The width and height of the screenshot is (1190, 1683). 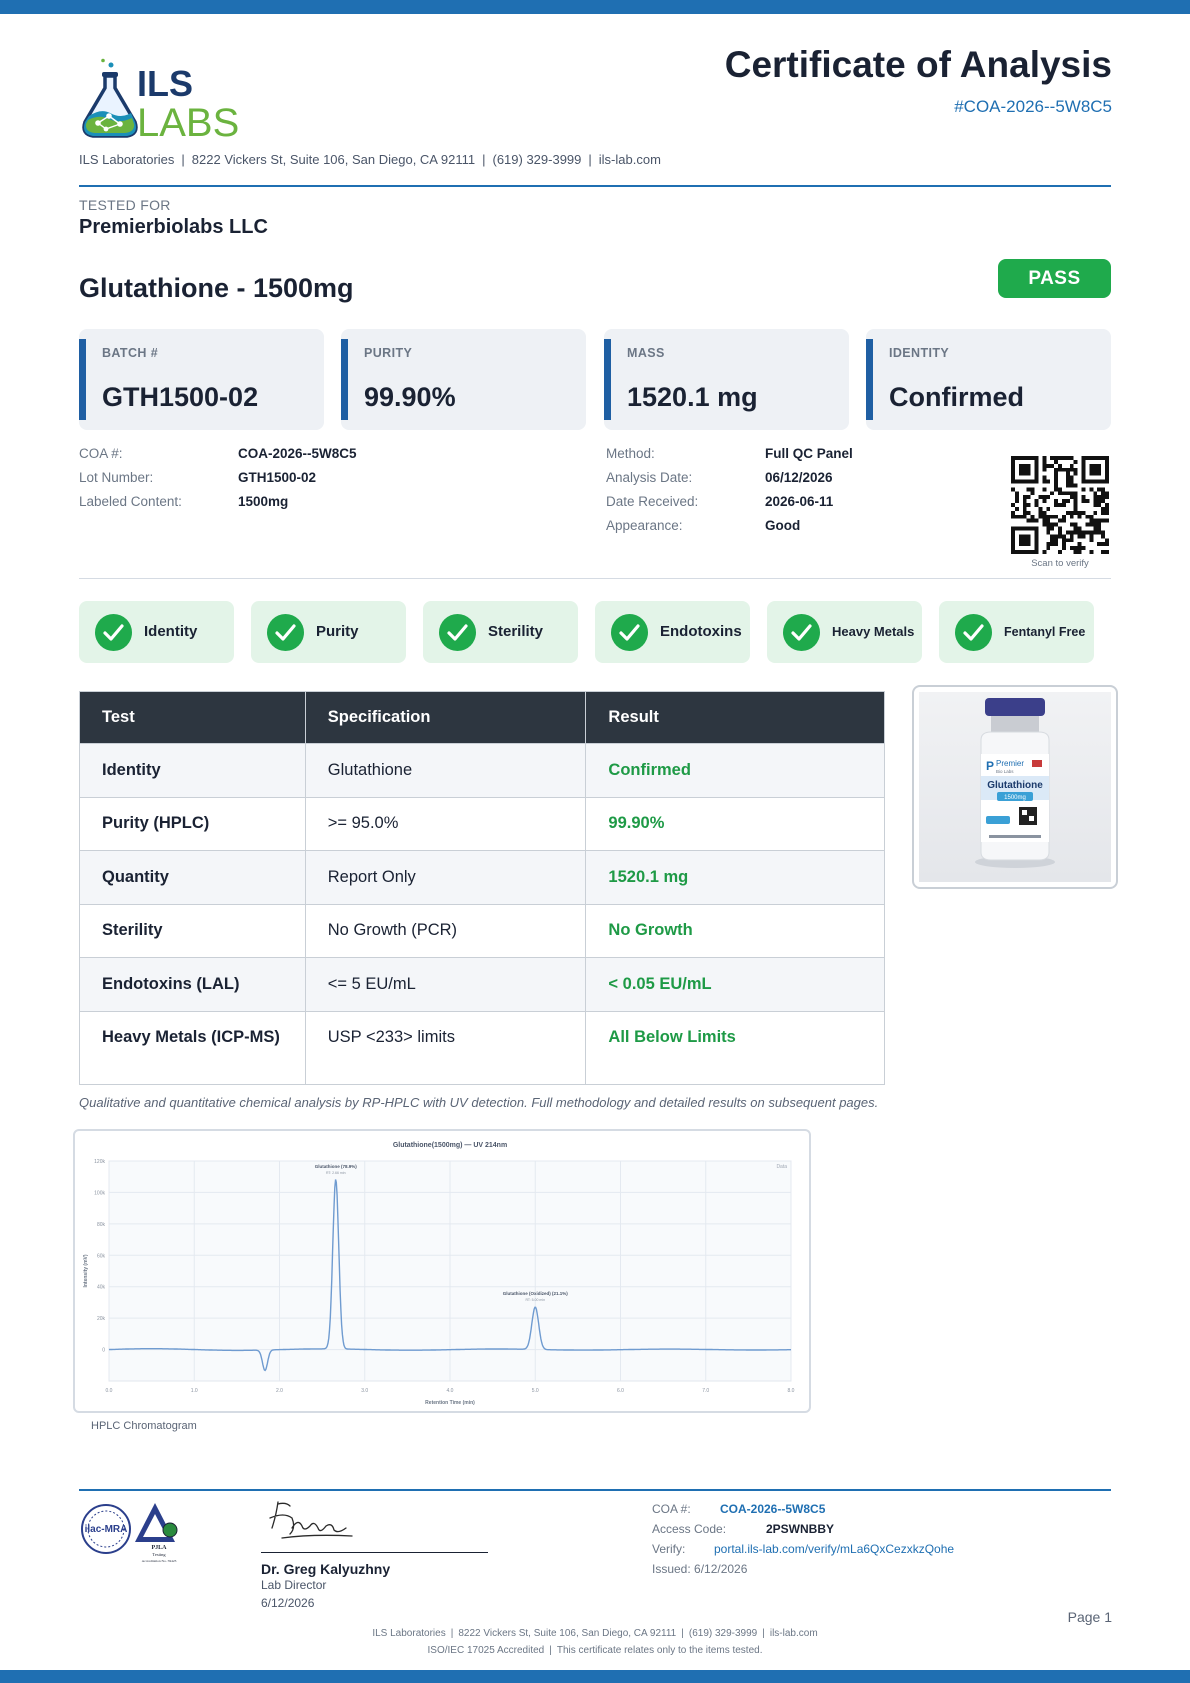 What do you see at coordinates (160, 1548) in the screenshot?
I see `pjla-text: PJLA` at bounding box center [160, 1548].